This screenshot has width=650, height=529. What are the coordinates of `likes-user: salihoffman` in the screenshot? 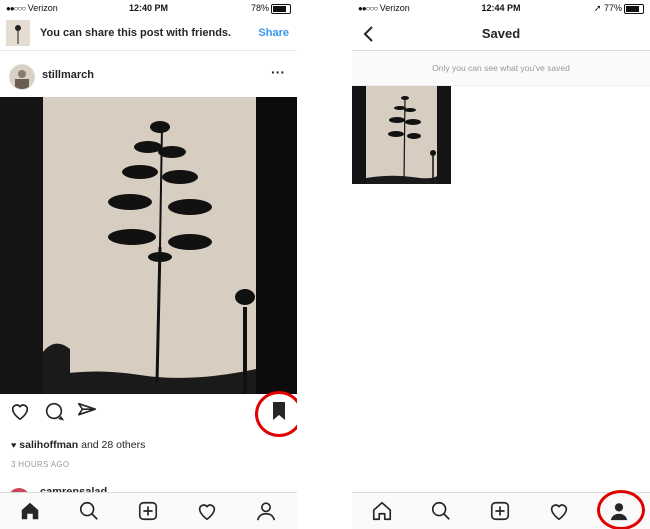 It's located at (48, 445).